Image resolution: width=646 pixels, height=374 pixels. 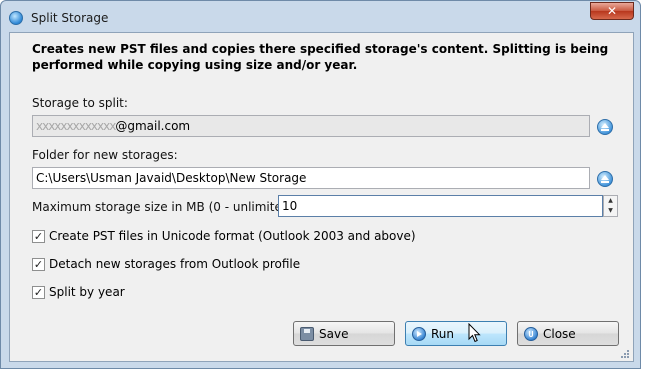 What do you see at coordinates (311, 126) in the screenshot?
I see `storage-field: xxxxxxxxxxxxx@gmail.com` at bounding box center [311, 126].